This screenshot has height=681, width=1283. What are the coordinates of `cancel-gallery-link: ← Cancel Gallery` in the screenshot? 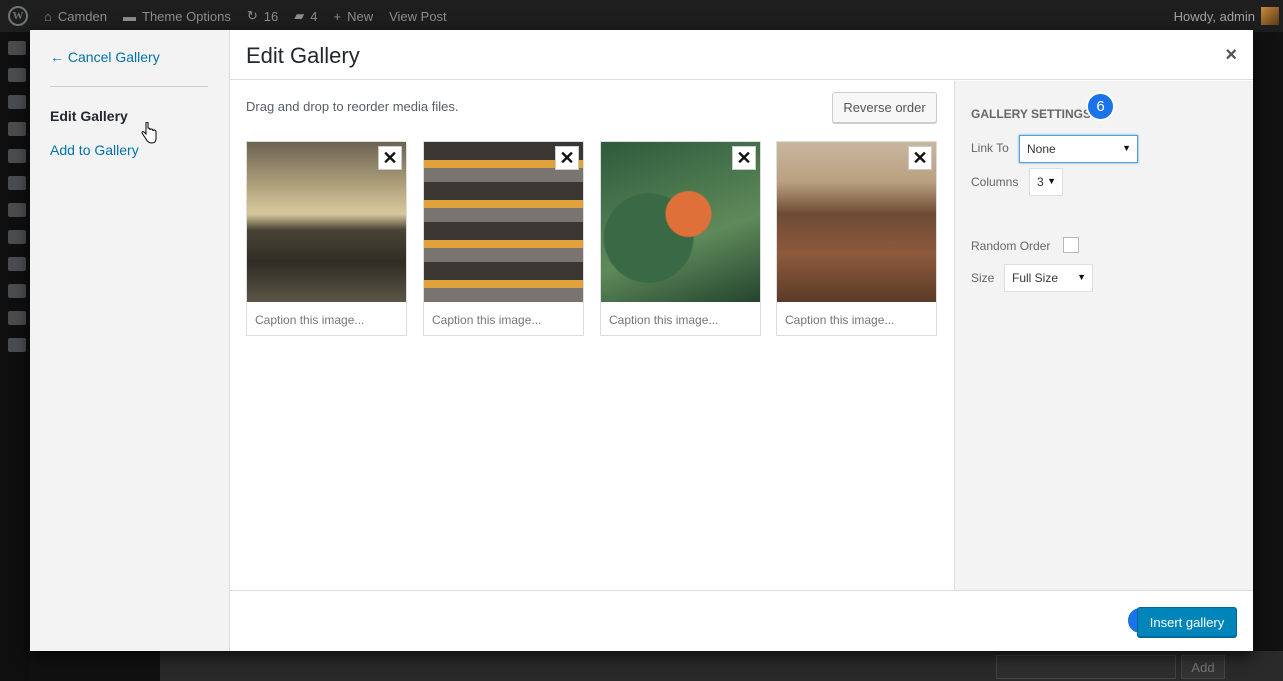 It's located at (105, 57).